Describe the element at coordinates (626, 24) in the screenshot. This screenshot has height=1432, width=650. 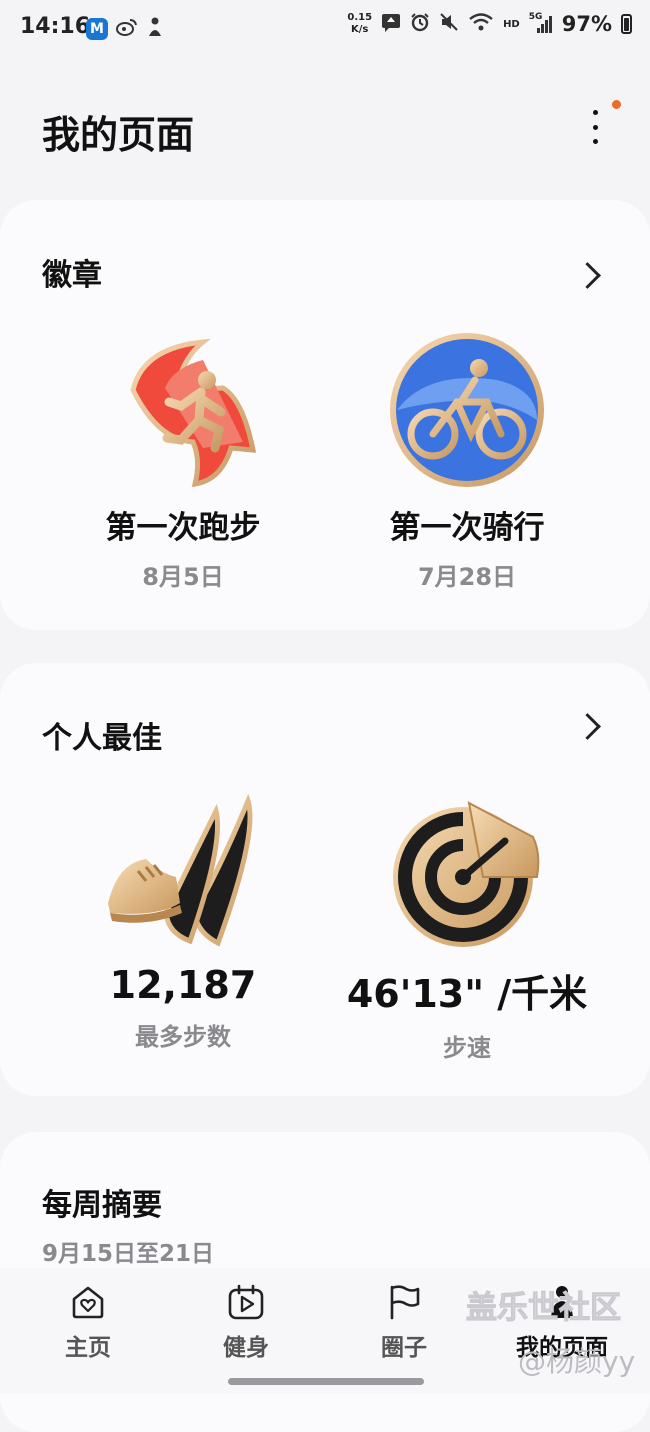
I see `battery-icon` at that location.